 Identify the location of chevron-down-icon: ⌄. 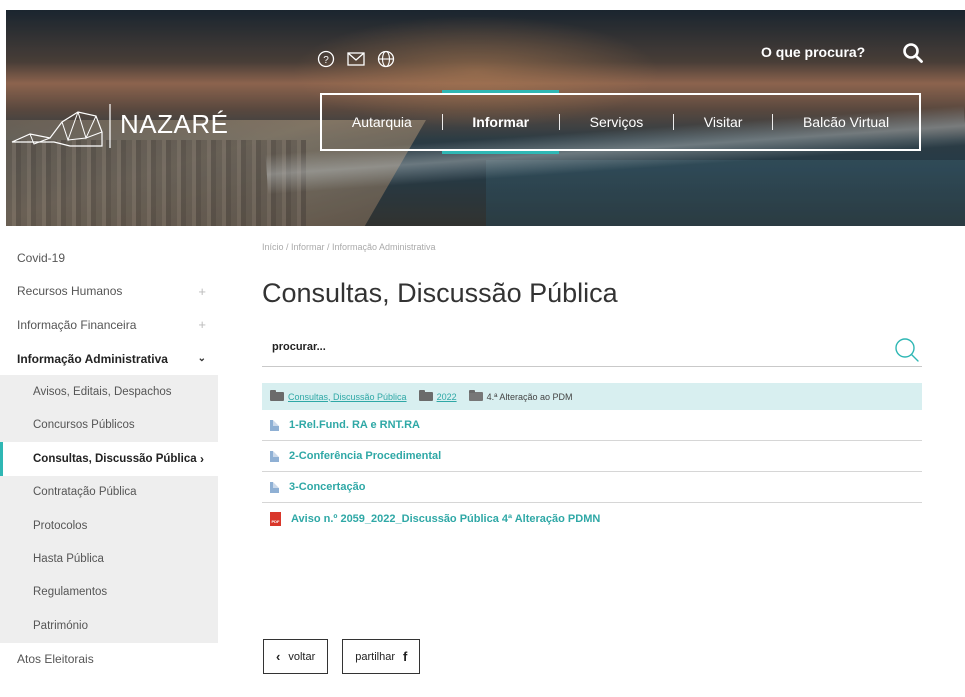
(202, 358).